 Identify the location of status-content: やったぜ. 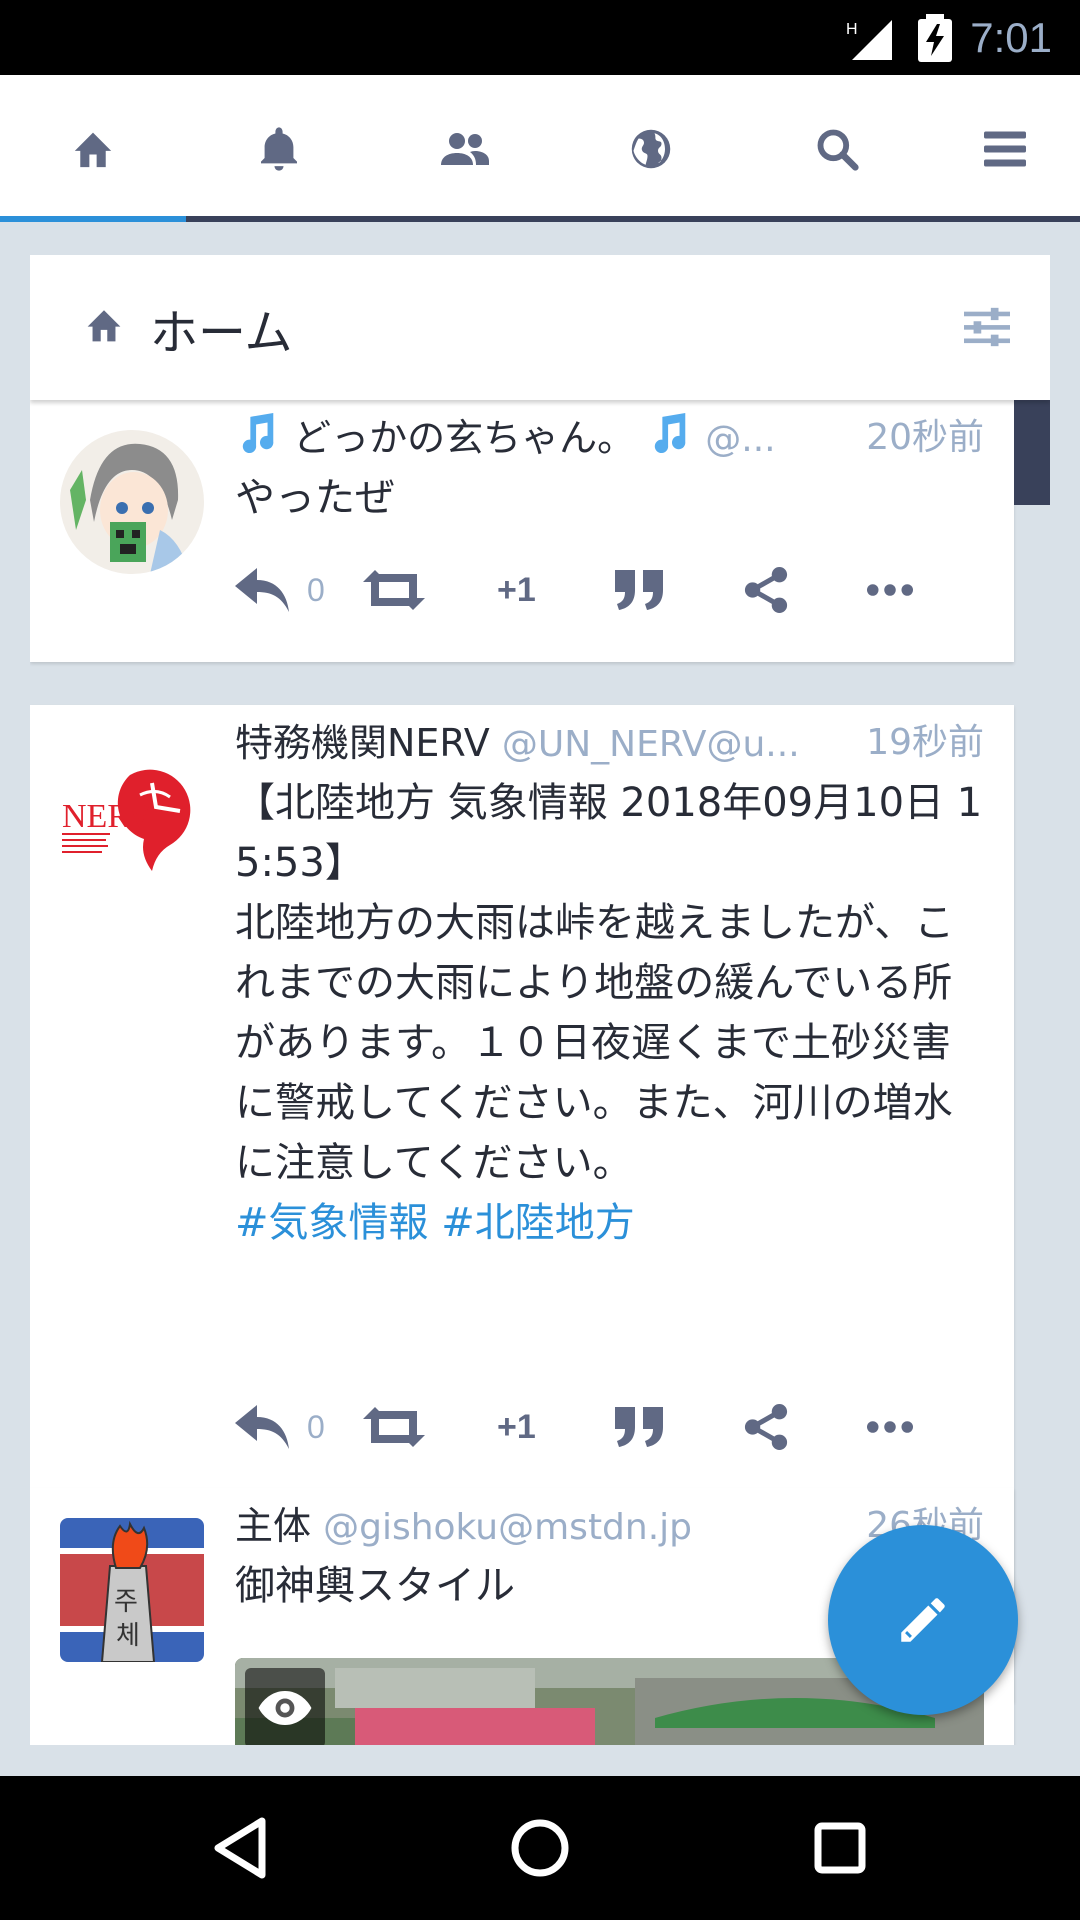
(315, 498).